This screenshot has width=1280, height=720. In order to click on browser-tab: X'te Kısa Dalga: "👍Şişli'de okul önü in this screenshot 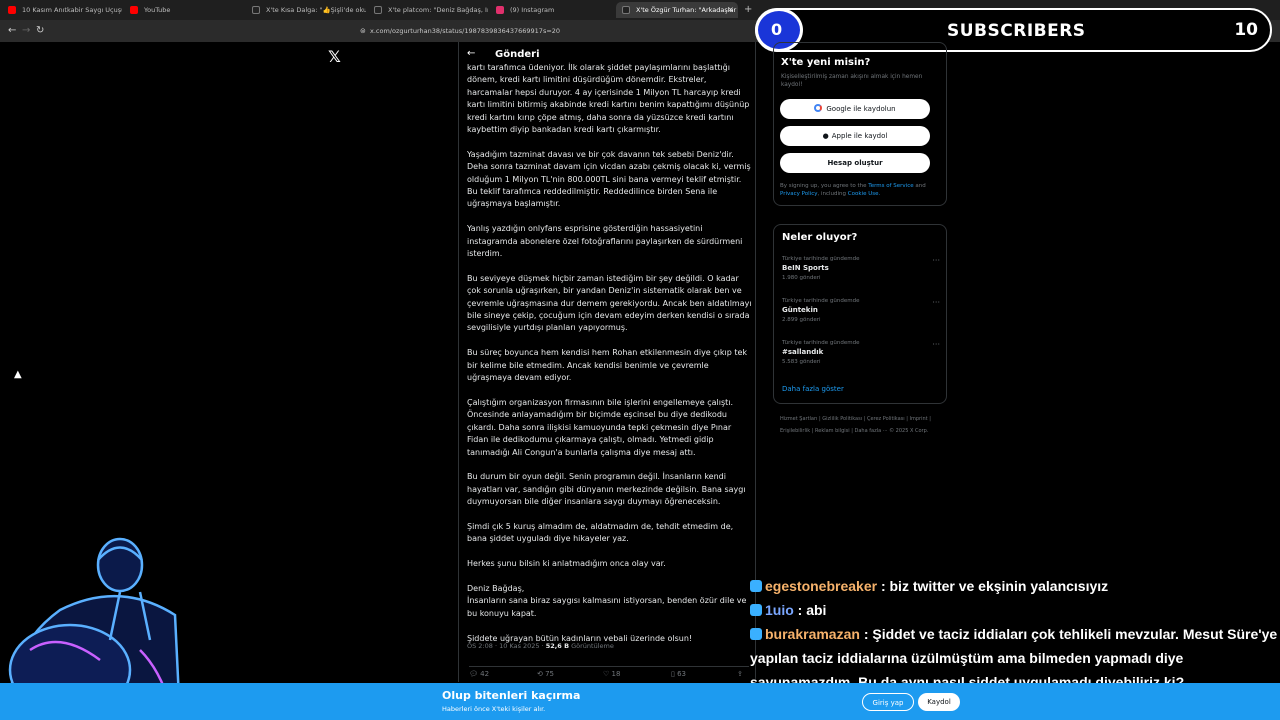, I will do `click(306, 10)`.